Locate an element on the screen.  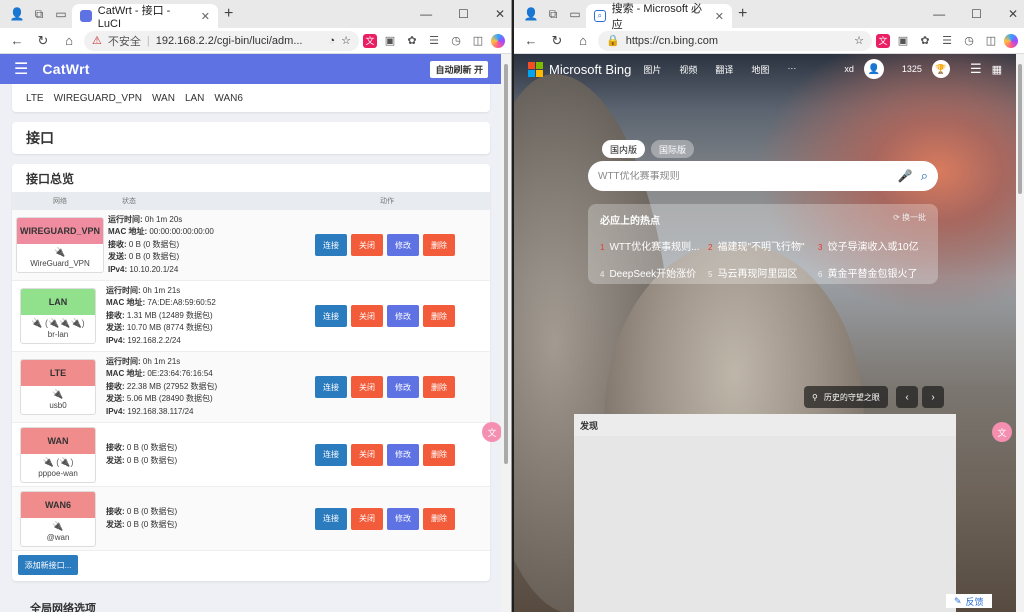
trending-item: 4 DeepSeek开始涨价 is located at coordinates (654, 272).